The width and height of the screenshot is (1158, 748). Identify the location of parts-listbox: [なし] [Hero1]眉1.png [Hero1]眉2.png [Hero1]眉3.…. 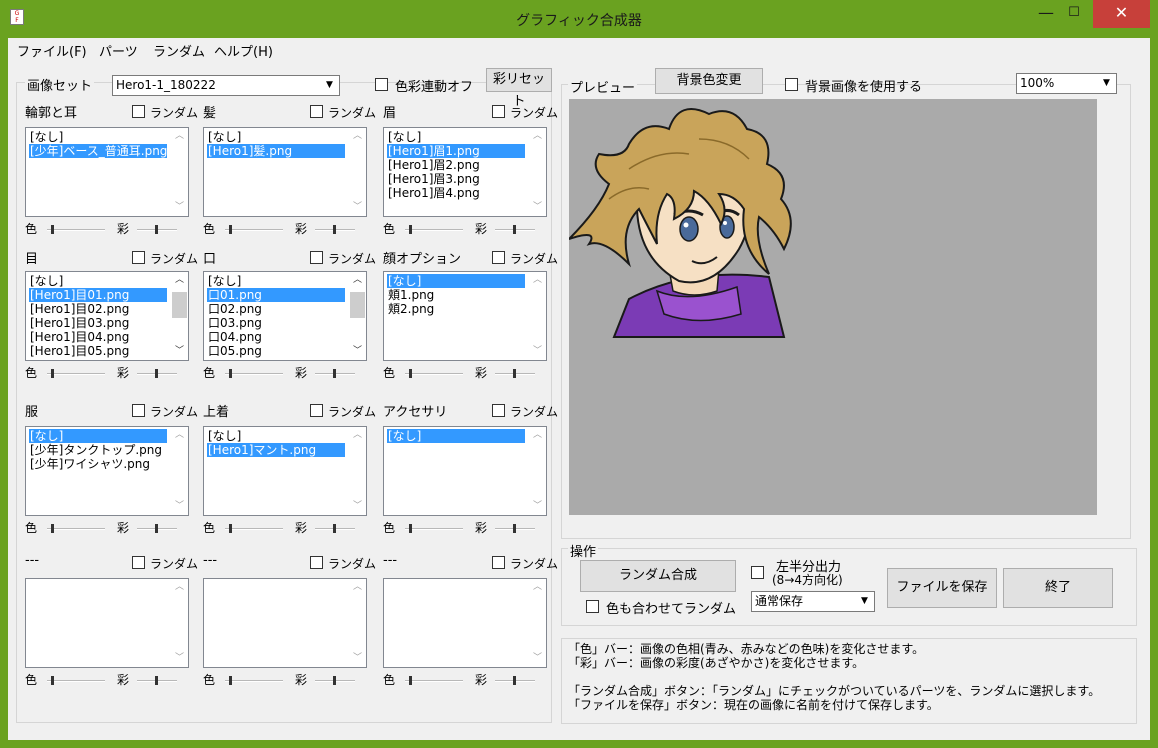
(465, 172).